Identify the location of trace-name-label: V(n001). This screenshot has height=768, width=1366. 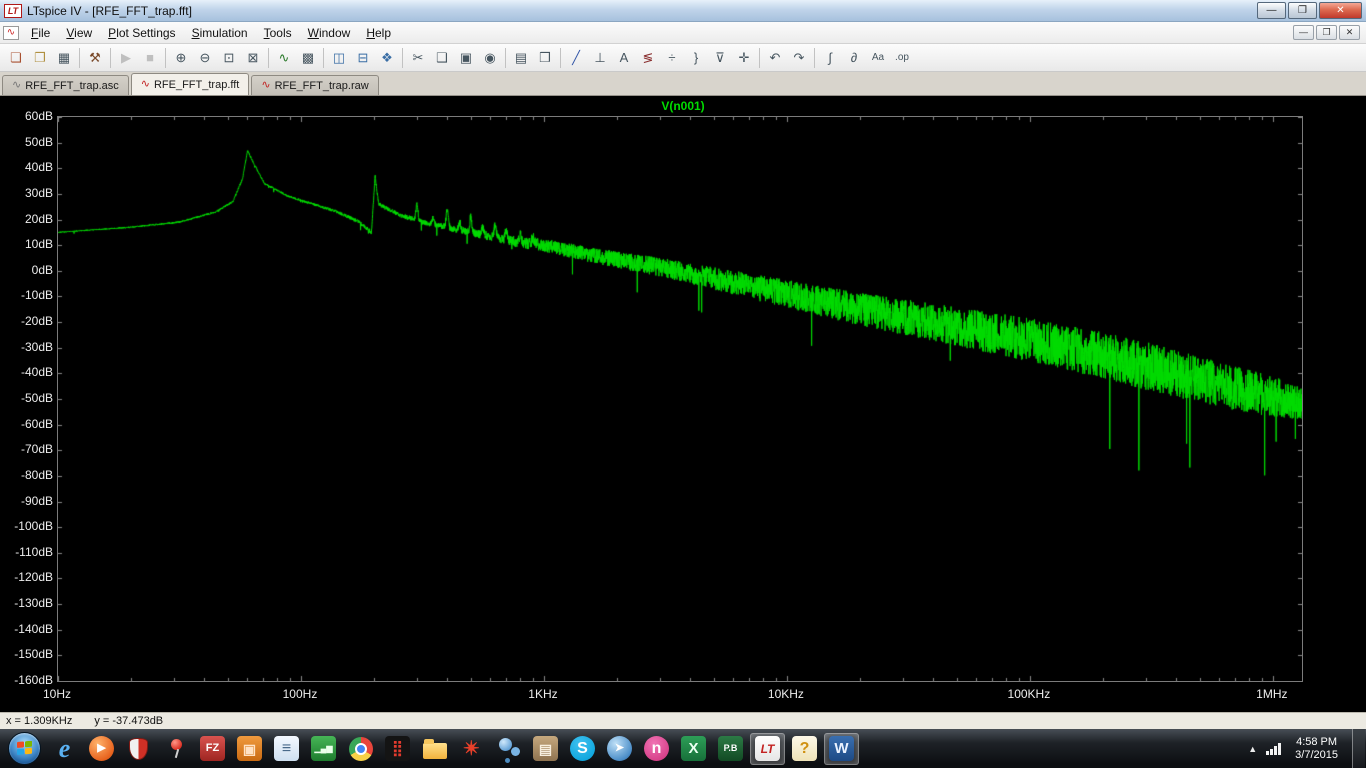
(683, 106).